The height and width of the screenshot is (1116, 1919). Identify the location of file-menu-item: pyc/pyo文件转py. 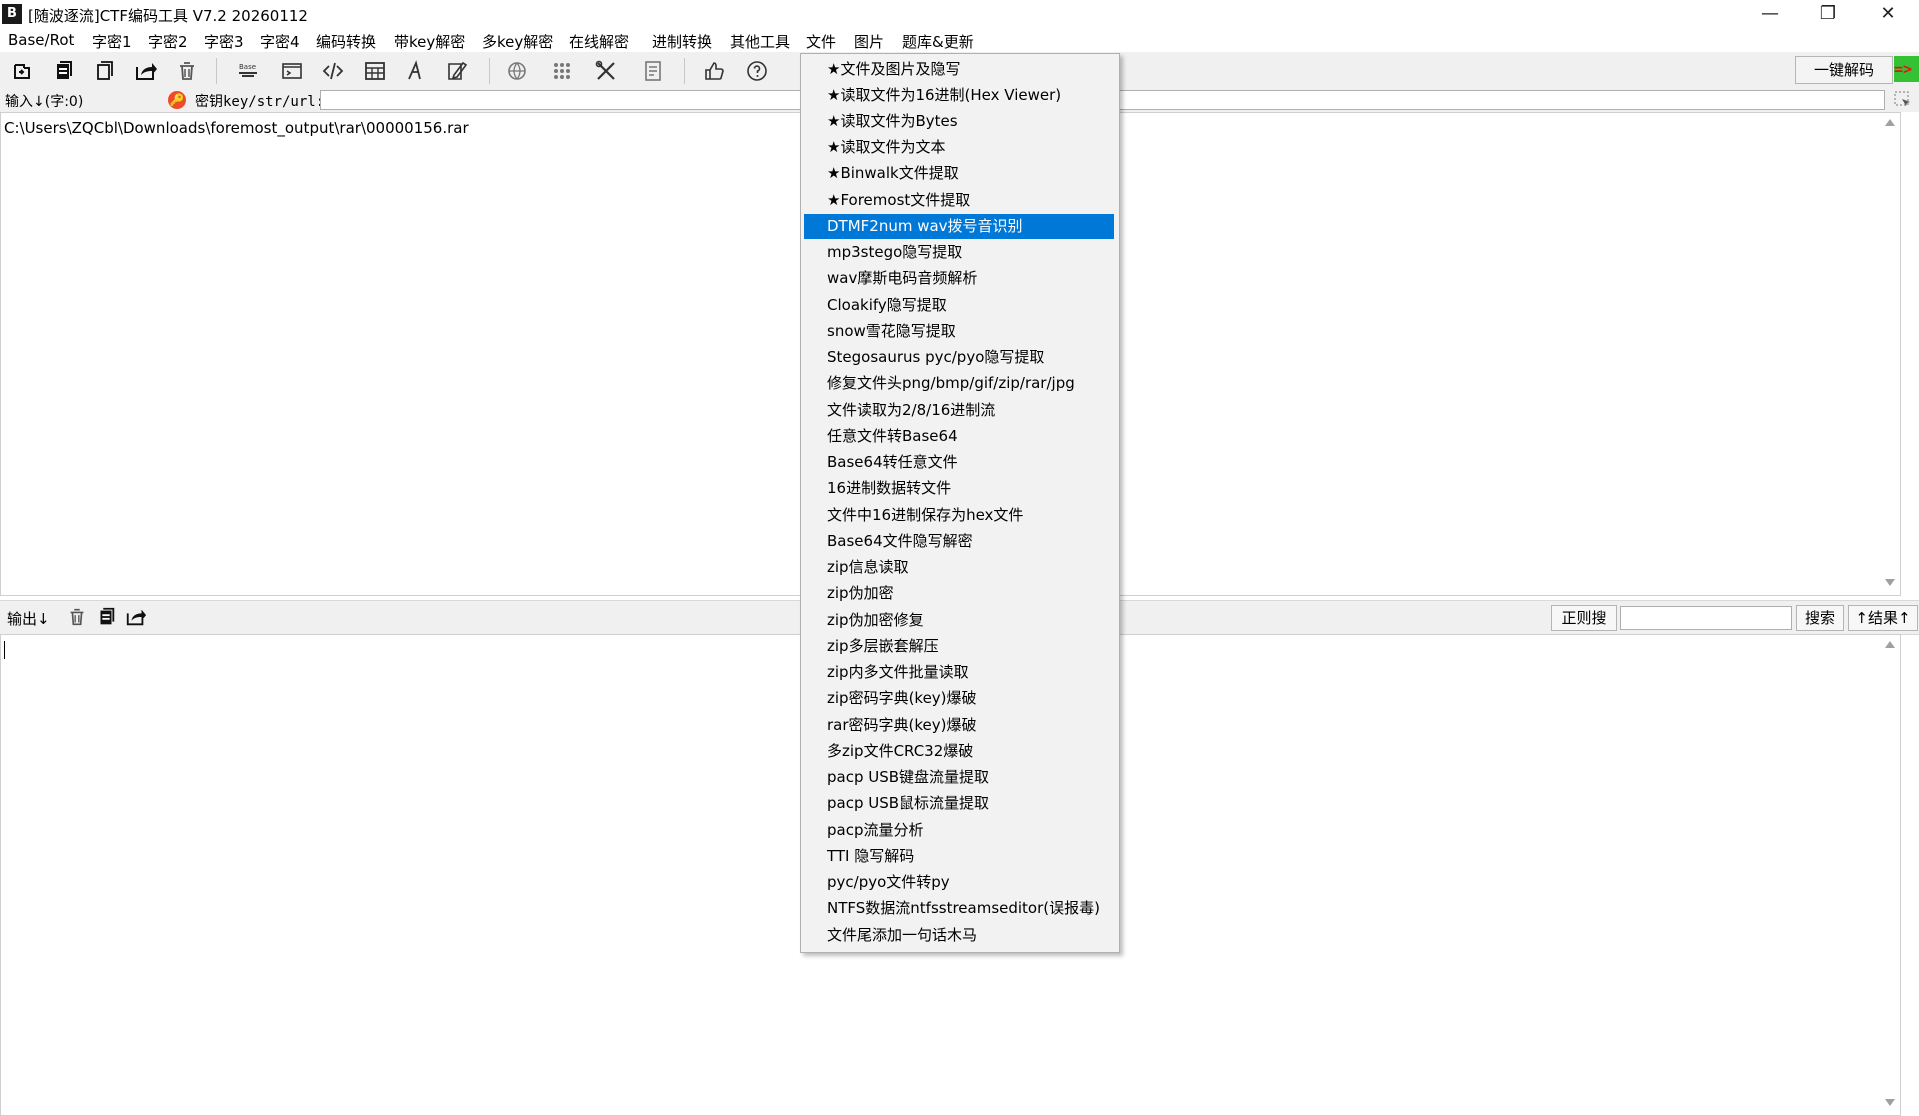
(959, 882).